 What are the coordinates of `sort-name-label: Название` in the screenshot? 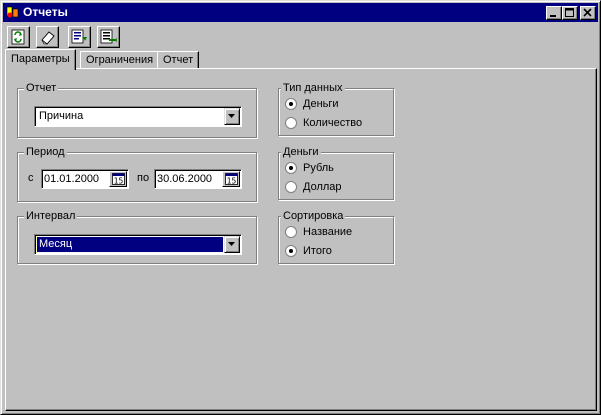 It's located at (327, 232).